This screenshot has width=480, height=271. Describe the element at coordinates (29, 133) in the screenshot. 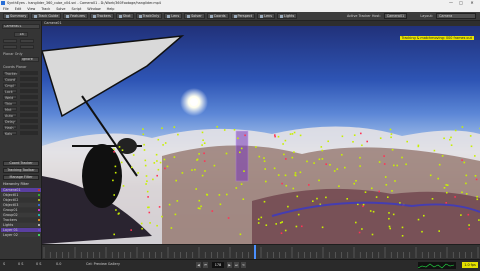

I see `op-kalu-value` at that location.